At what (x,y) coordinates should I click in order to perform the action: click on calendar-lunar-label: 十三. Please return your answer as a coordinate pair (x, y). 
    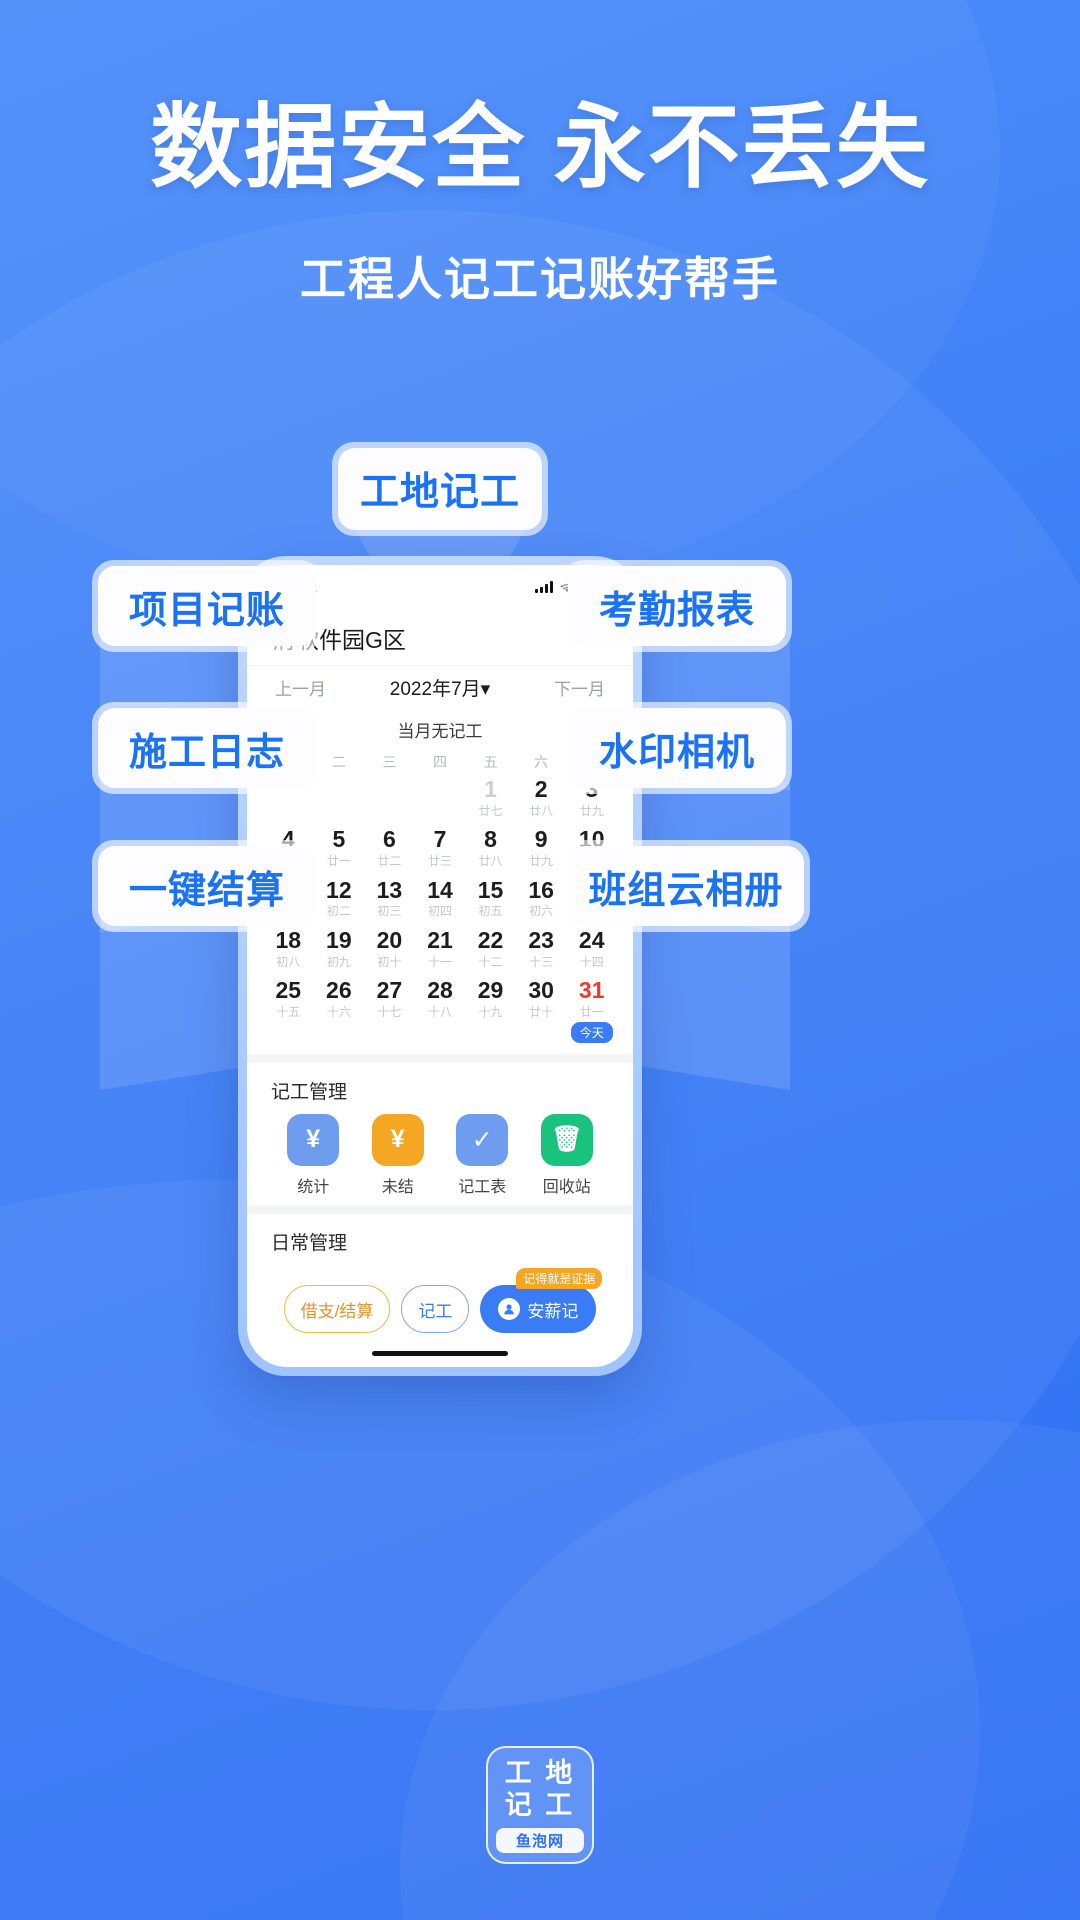
    Looking at the image, I should click on (541, 961).